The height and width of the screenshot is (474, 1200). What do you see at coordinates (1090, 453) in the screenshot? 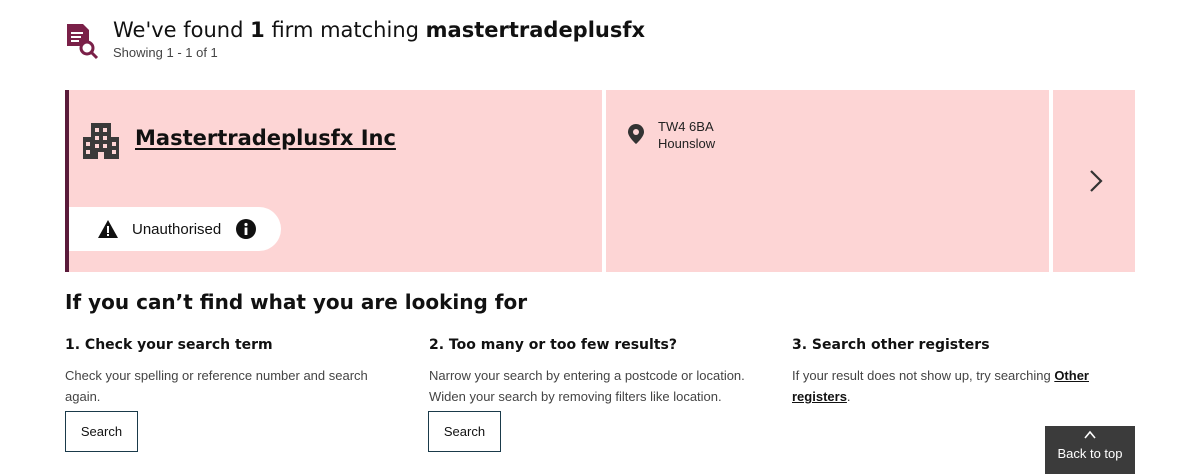
I see `back-to-top-label: Back to top` at bounding box center [1090, 453].